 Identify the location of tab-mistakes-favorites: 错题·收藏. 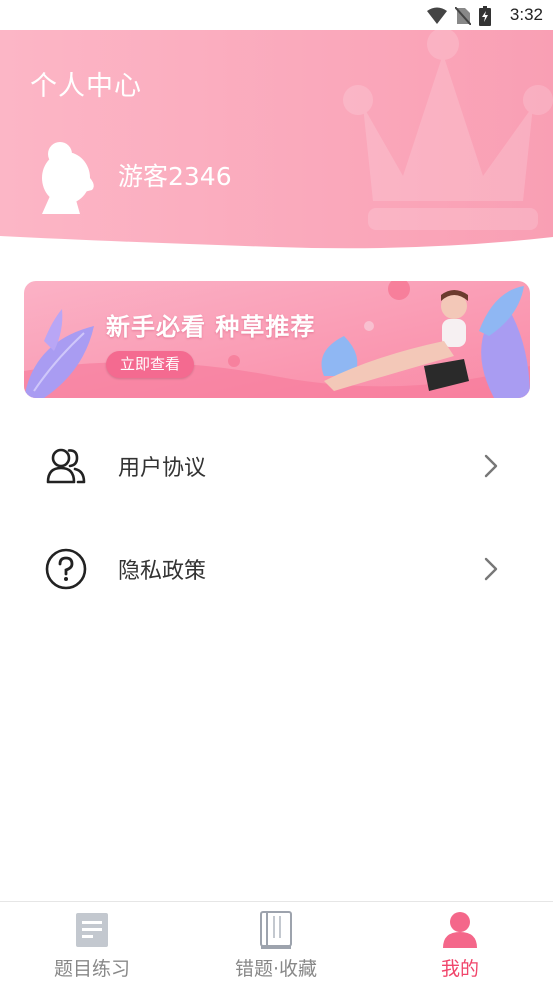
(276, 943).